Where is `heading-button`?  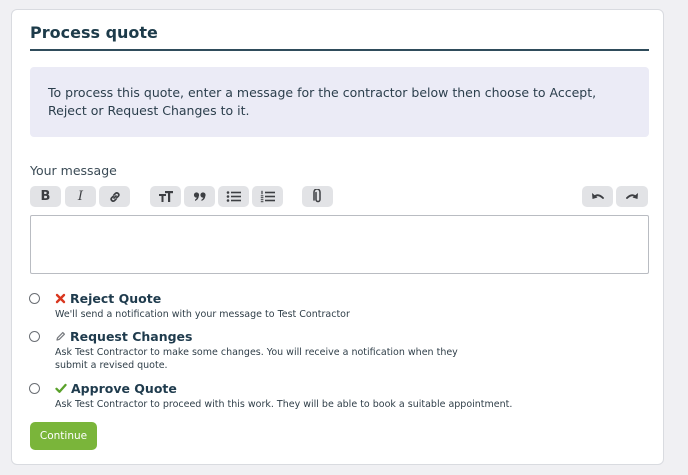 heading-button is located at coordinates (165, 196).